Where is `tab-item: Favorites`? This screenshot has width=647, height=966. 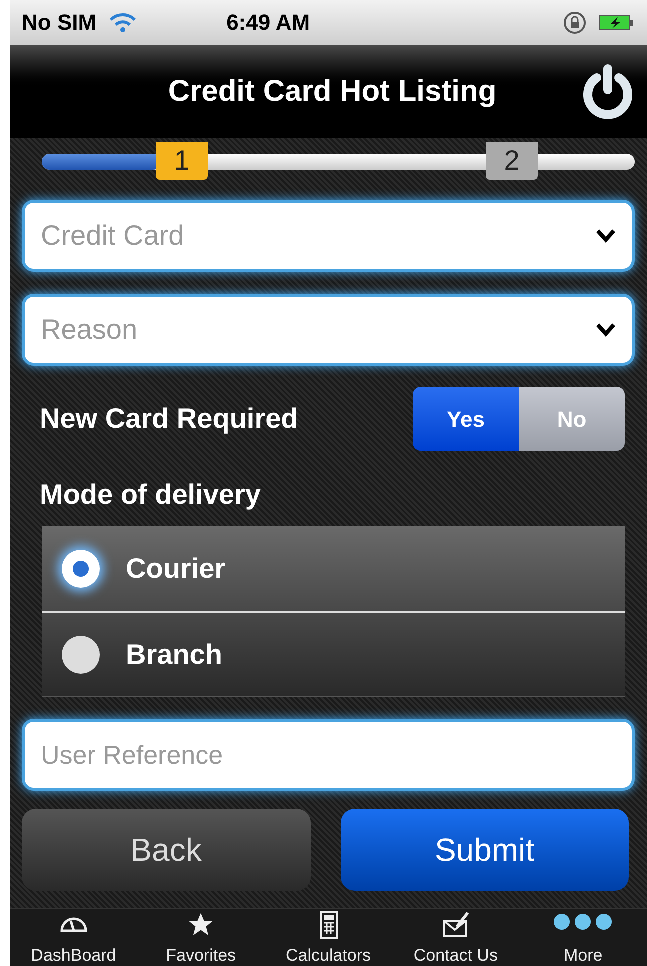 tab-item: Favorites is located at coordinates (201, 937).